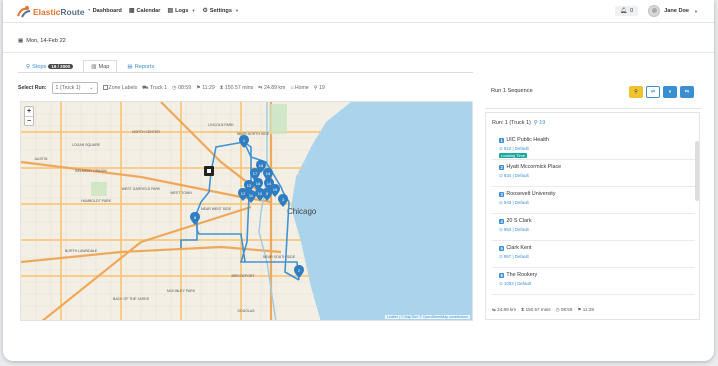 The image size is (718, 366). I want to click on user-menu: Jane Doe ▼, so click(673, 11).